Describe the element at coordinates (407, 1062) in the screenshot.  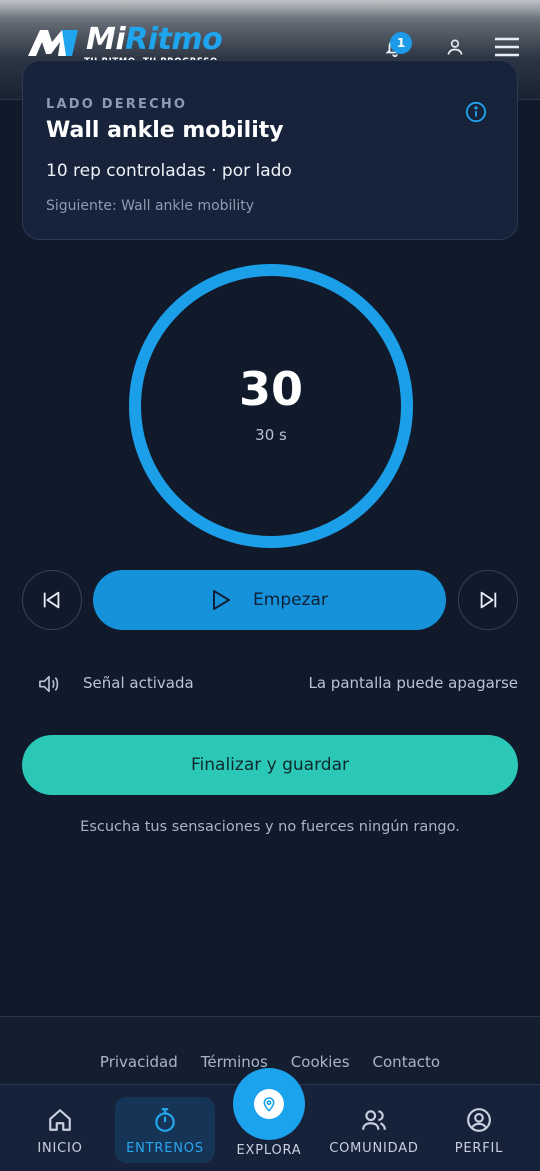
I see `footer-link-contact: Contacto` at that location.